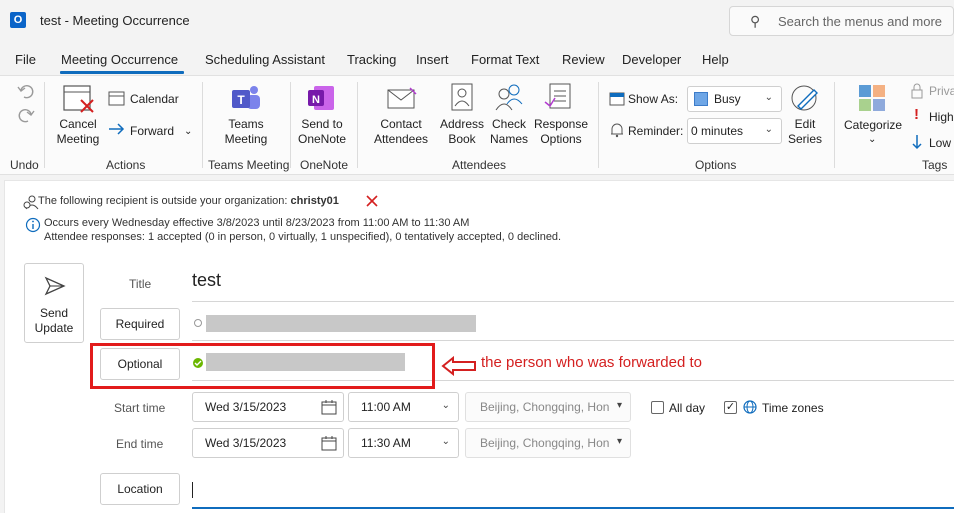 The image size is (954, 513). I want to click on group-onenote-label: OneNote, so click(324, 165).